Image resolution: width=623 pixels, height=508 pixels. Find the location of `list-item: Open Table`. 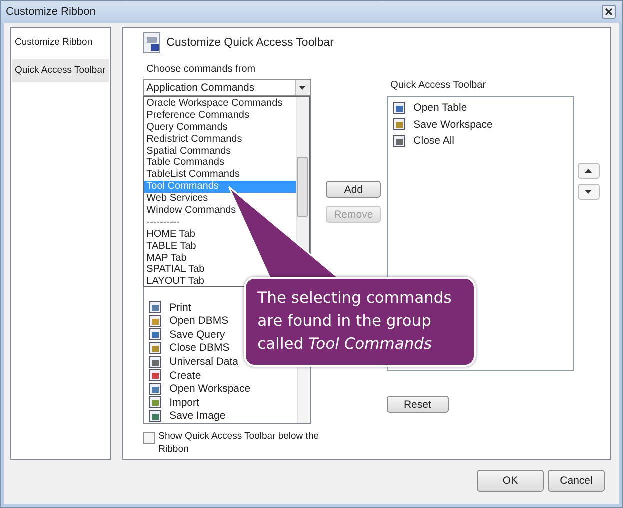

list-item: Open Table is located at coordinates (441, 108).